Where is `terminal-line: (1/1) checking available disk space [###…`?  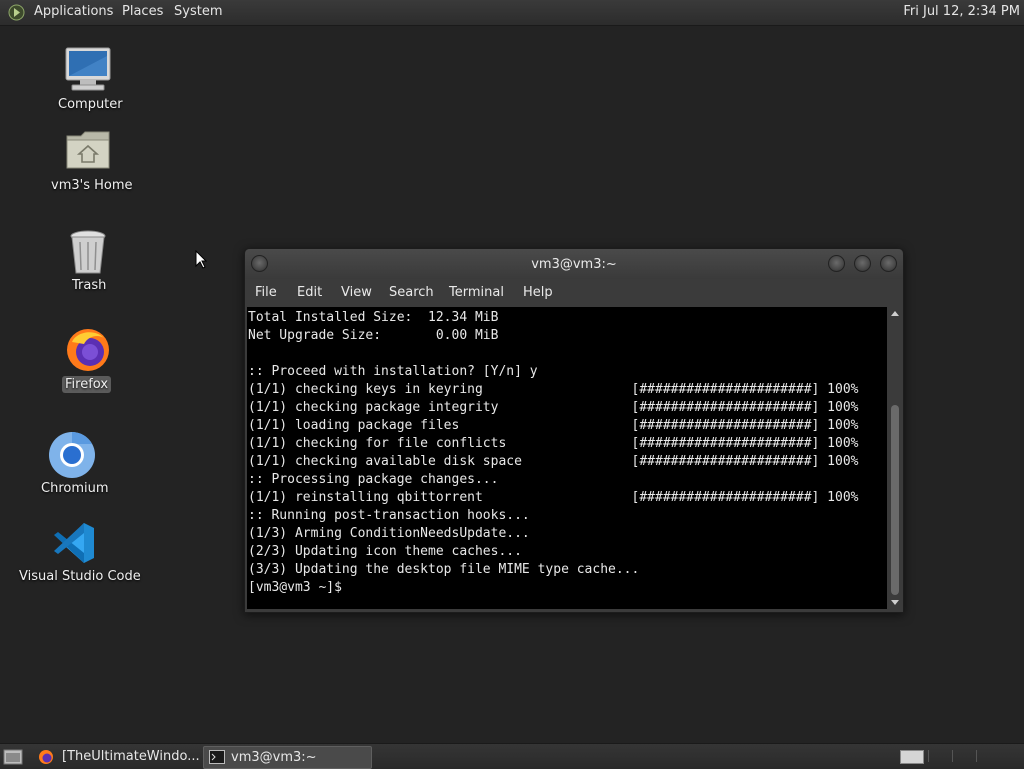 terminal-line: (1/1) checking available disk space [###… is located at coordinates (553, 461).